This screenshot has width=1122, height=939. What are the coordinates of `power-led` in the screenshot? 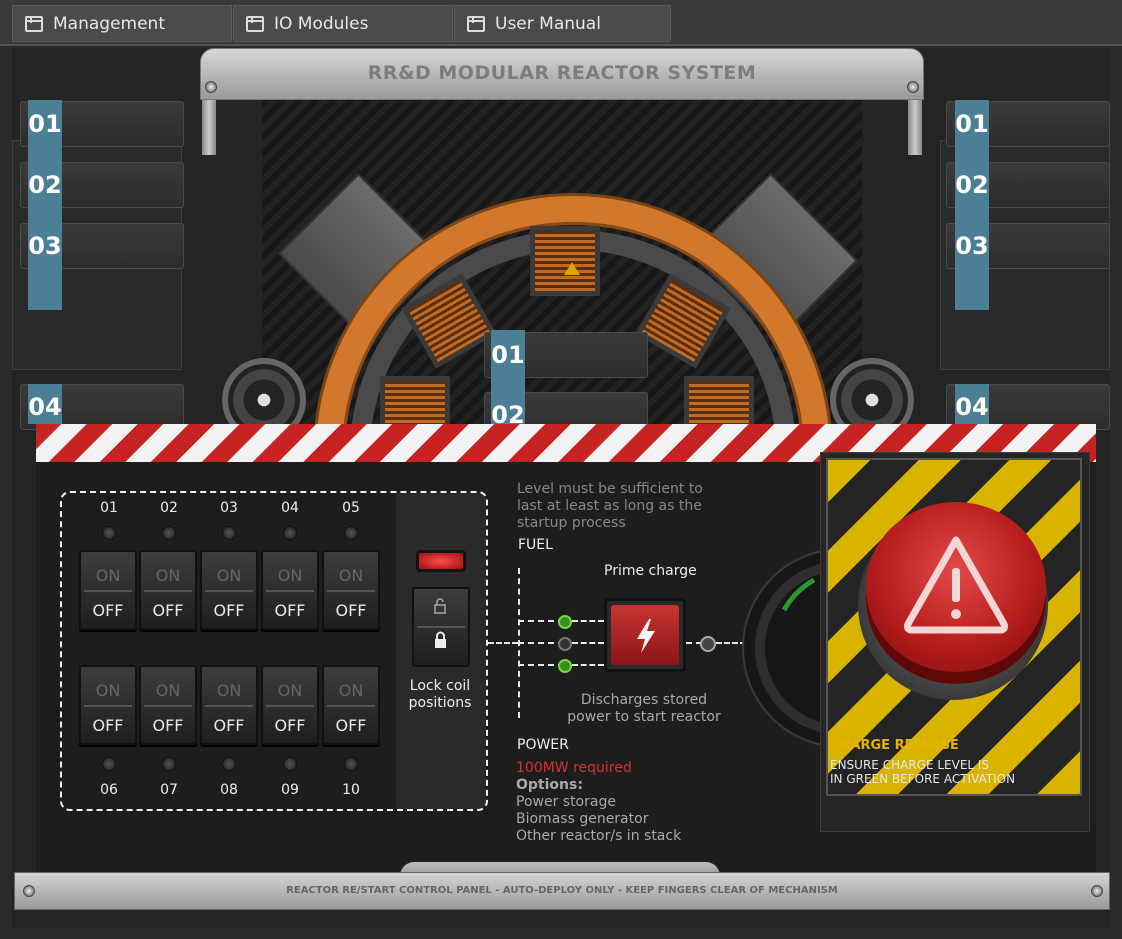 It's located at (565, 666).